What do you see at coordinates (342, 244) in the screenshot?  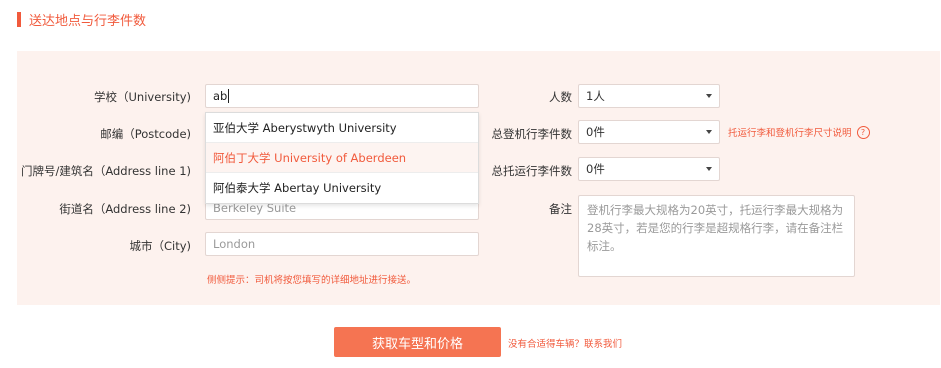 I see `city-input: London` at bounding box center [342, 244].